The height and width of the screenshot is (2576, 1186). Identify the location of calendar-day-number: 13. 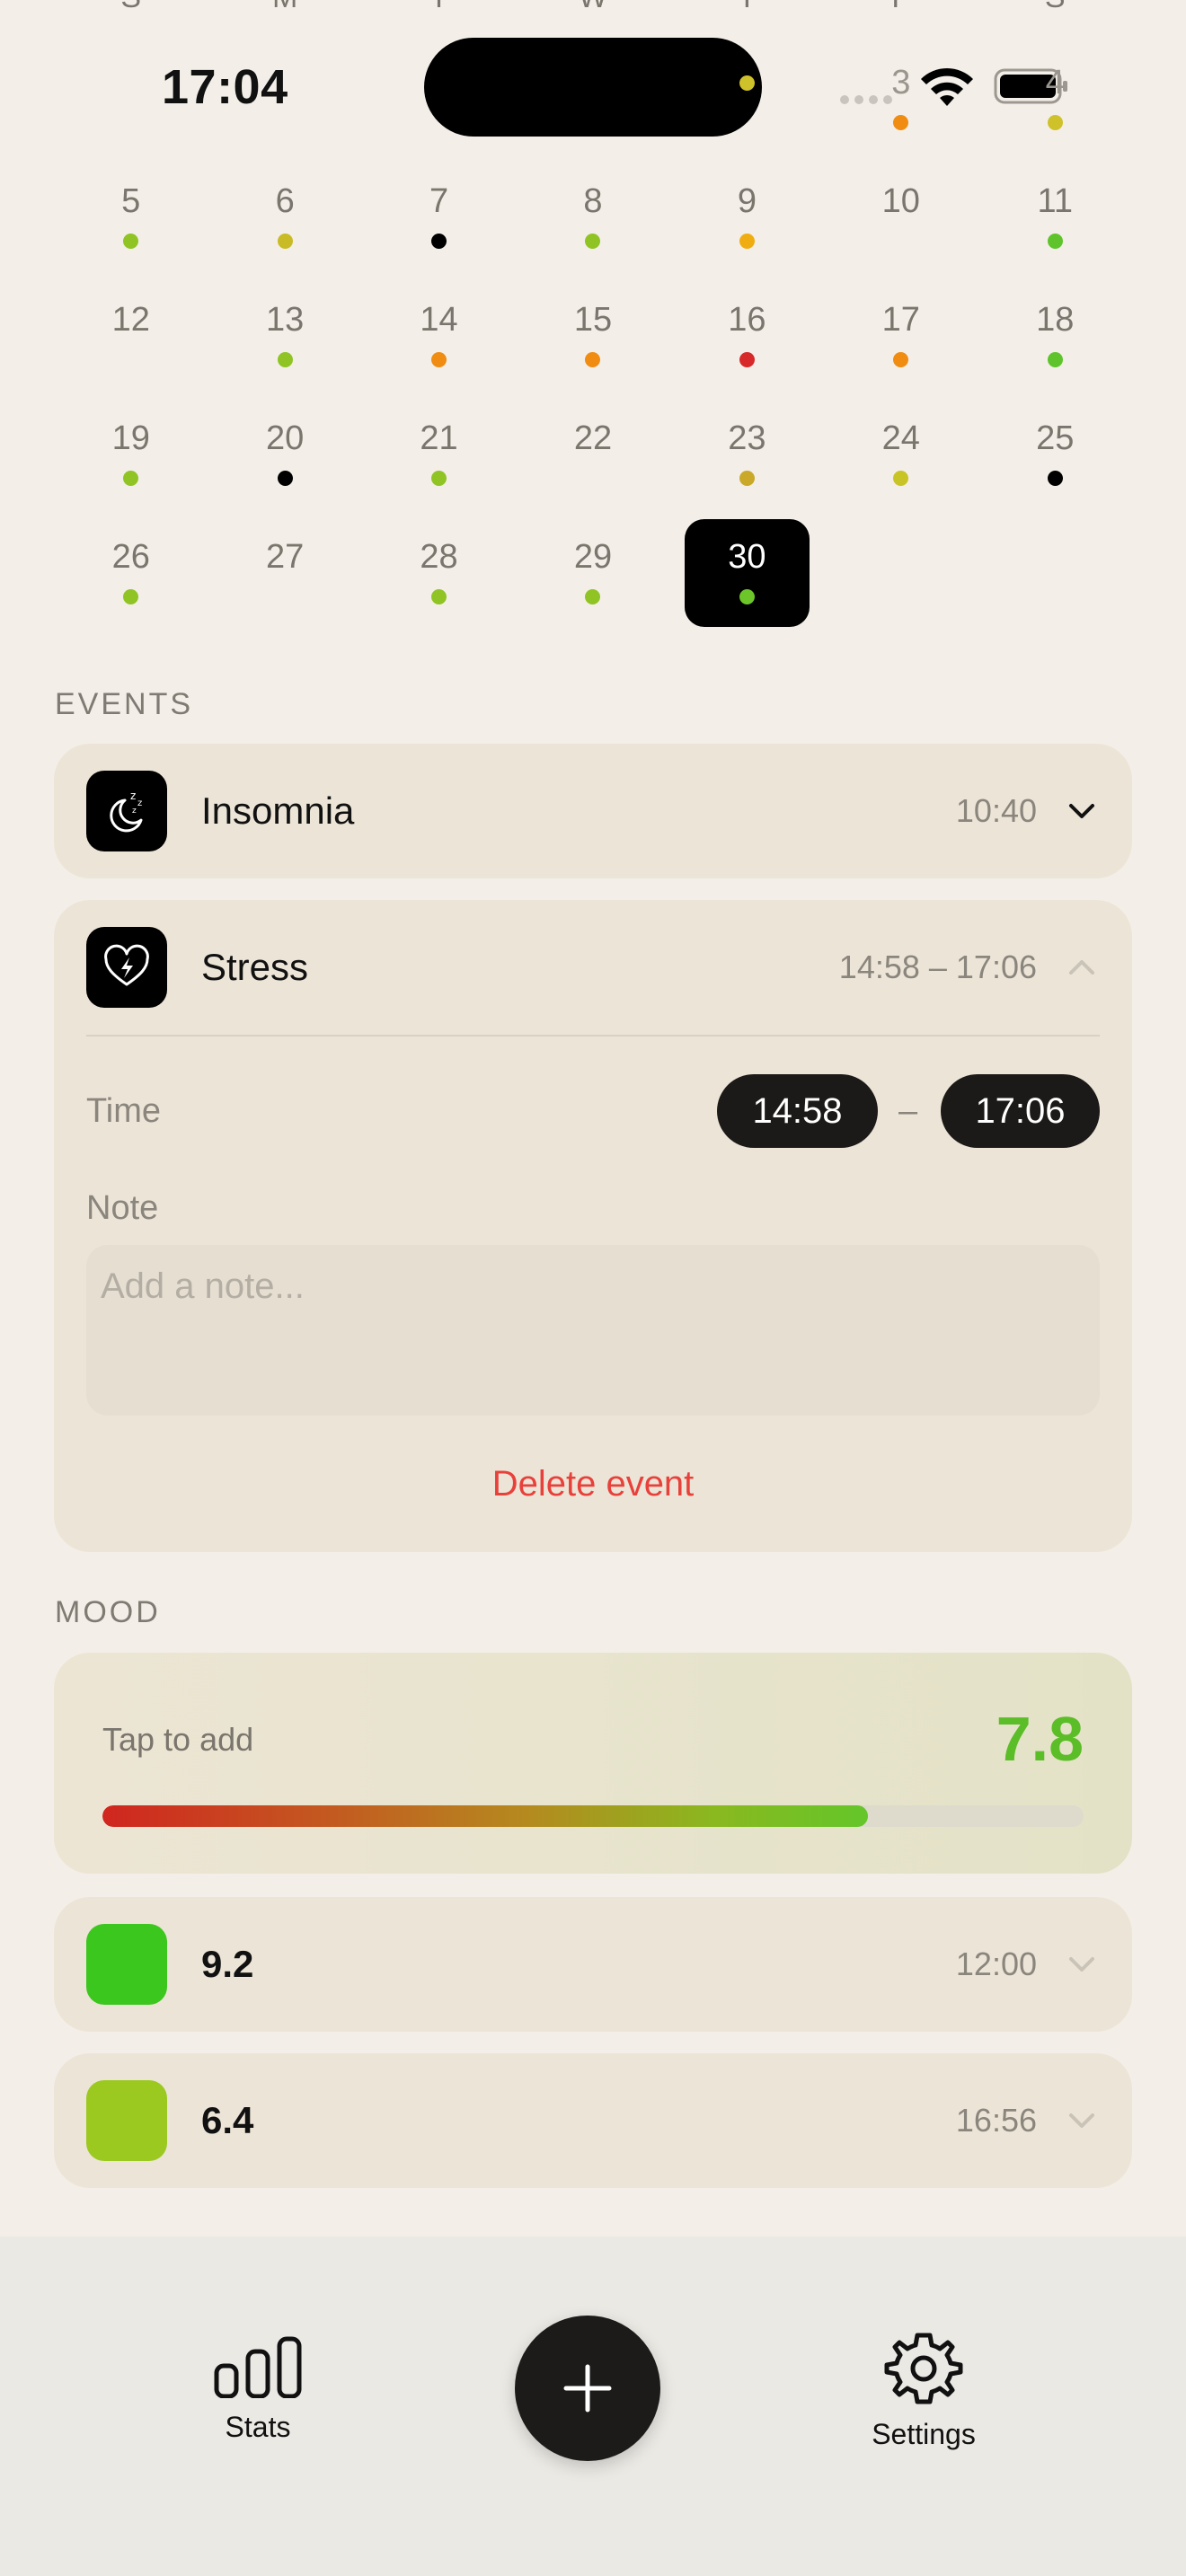
(285, 320).